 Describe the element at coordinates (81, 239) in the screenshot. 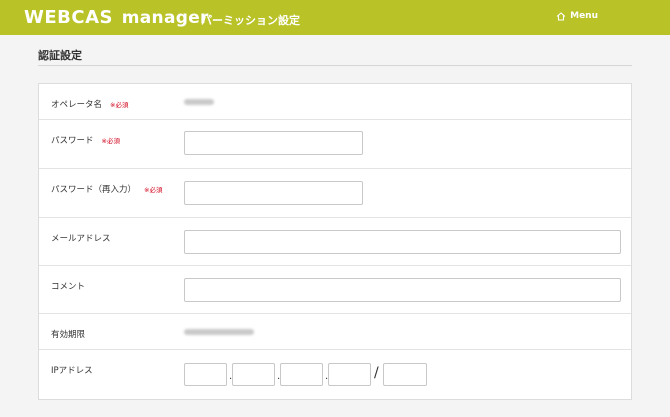

I see `email-label: メールアドレス` at that location.